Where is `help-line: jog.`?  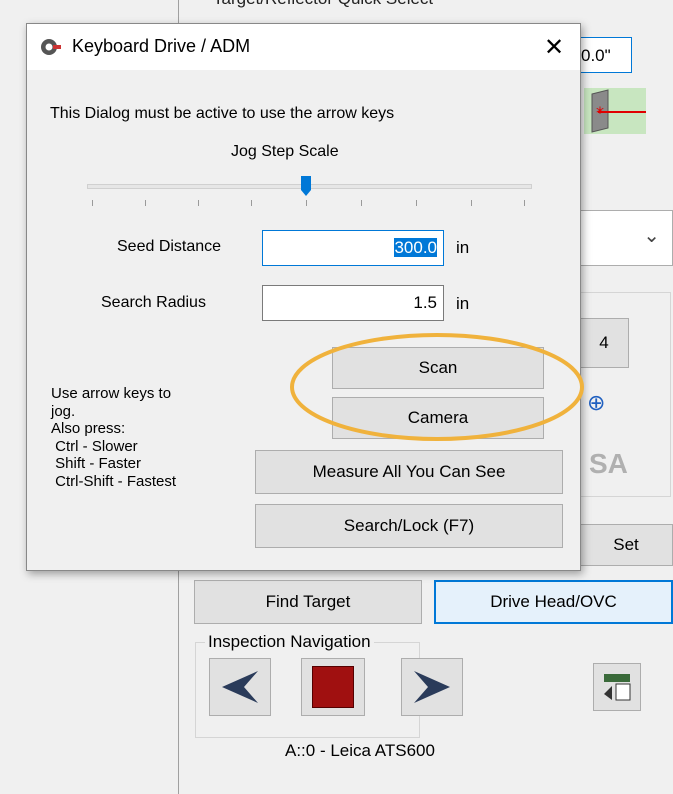 help-line: jog. is located at coordinates (63, 411).